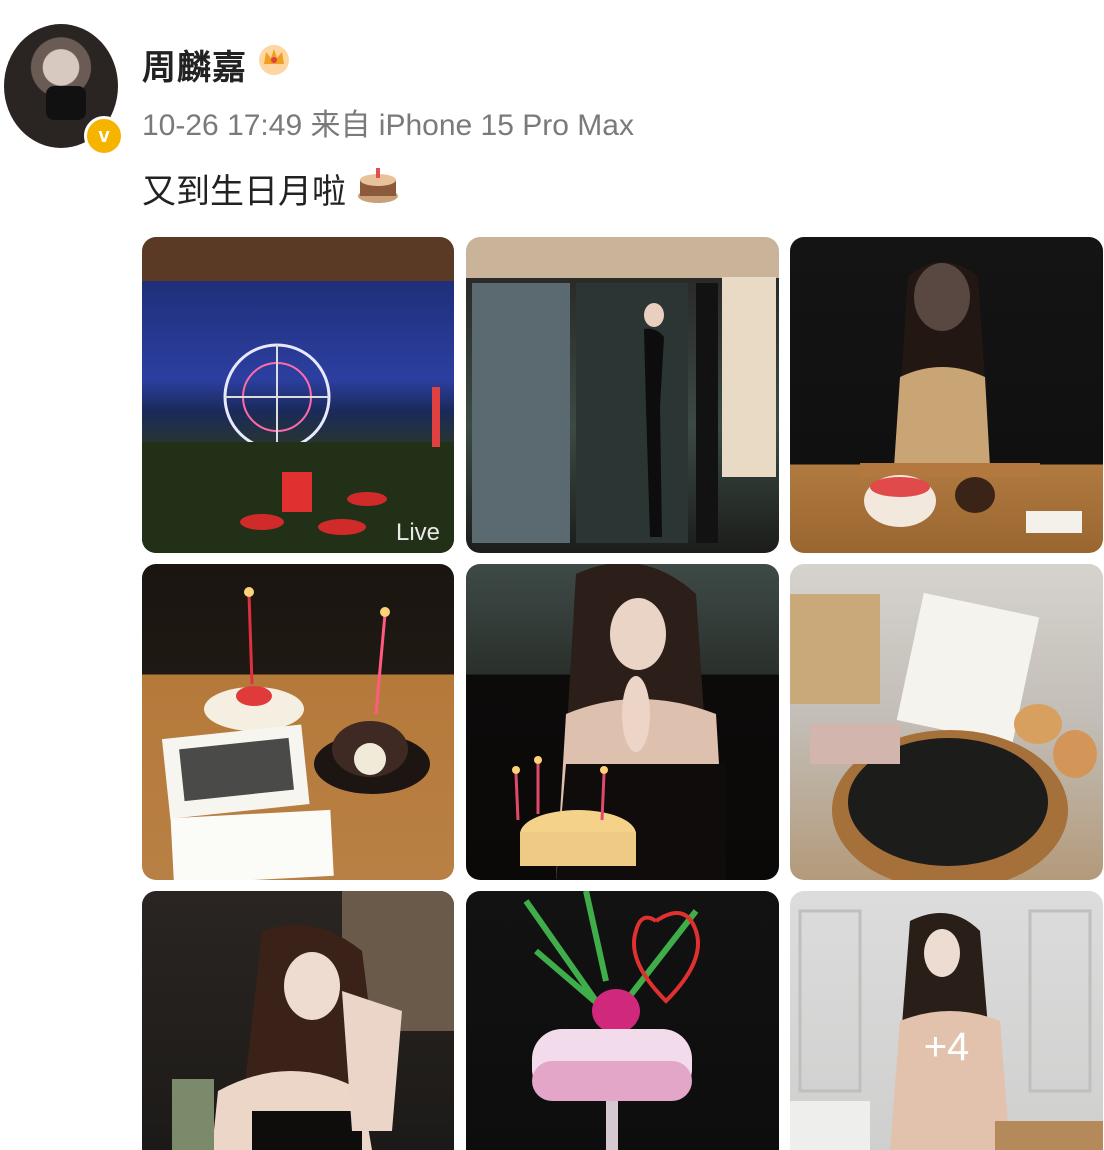 The image size is (1104, 1150). I want to click on photo-note-pastry, so click(946, 722).